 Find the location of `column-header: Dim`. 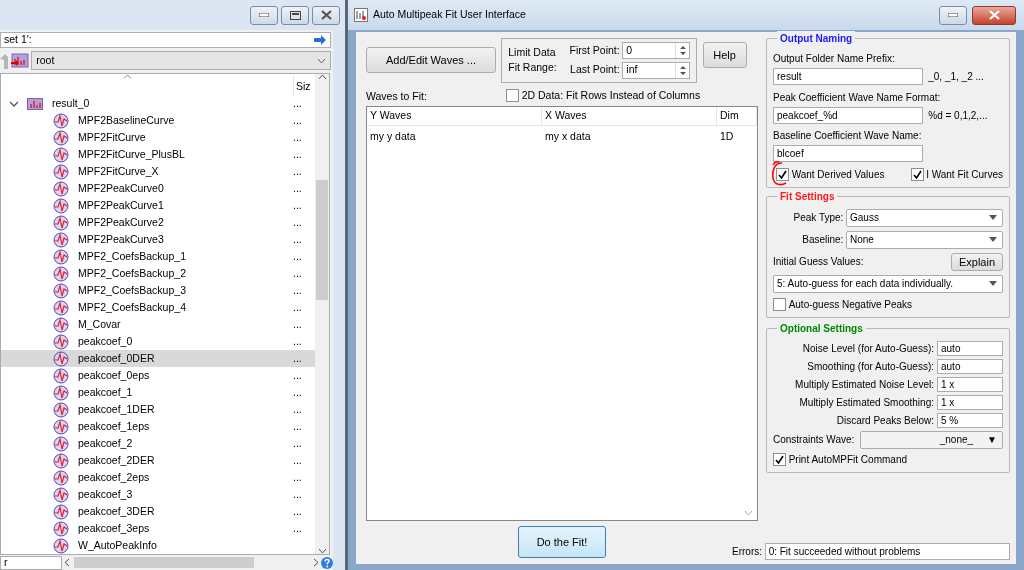

column-header: Dim is located at coordinates (737, 116).